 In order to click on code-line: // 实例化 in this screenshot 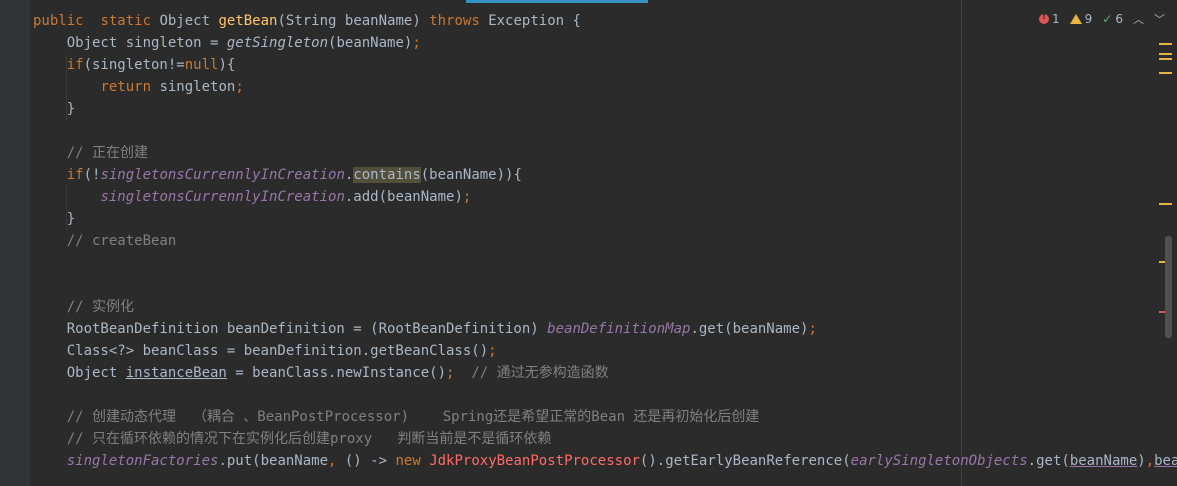, I will do `click(83, 307)`.